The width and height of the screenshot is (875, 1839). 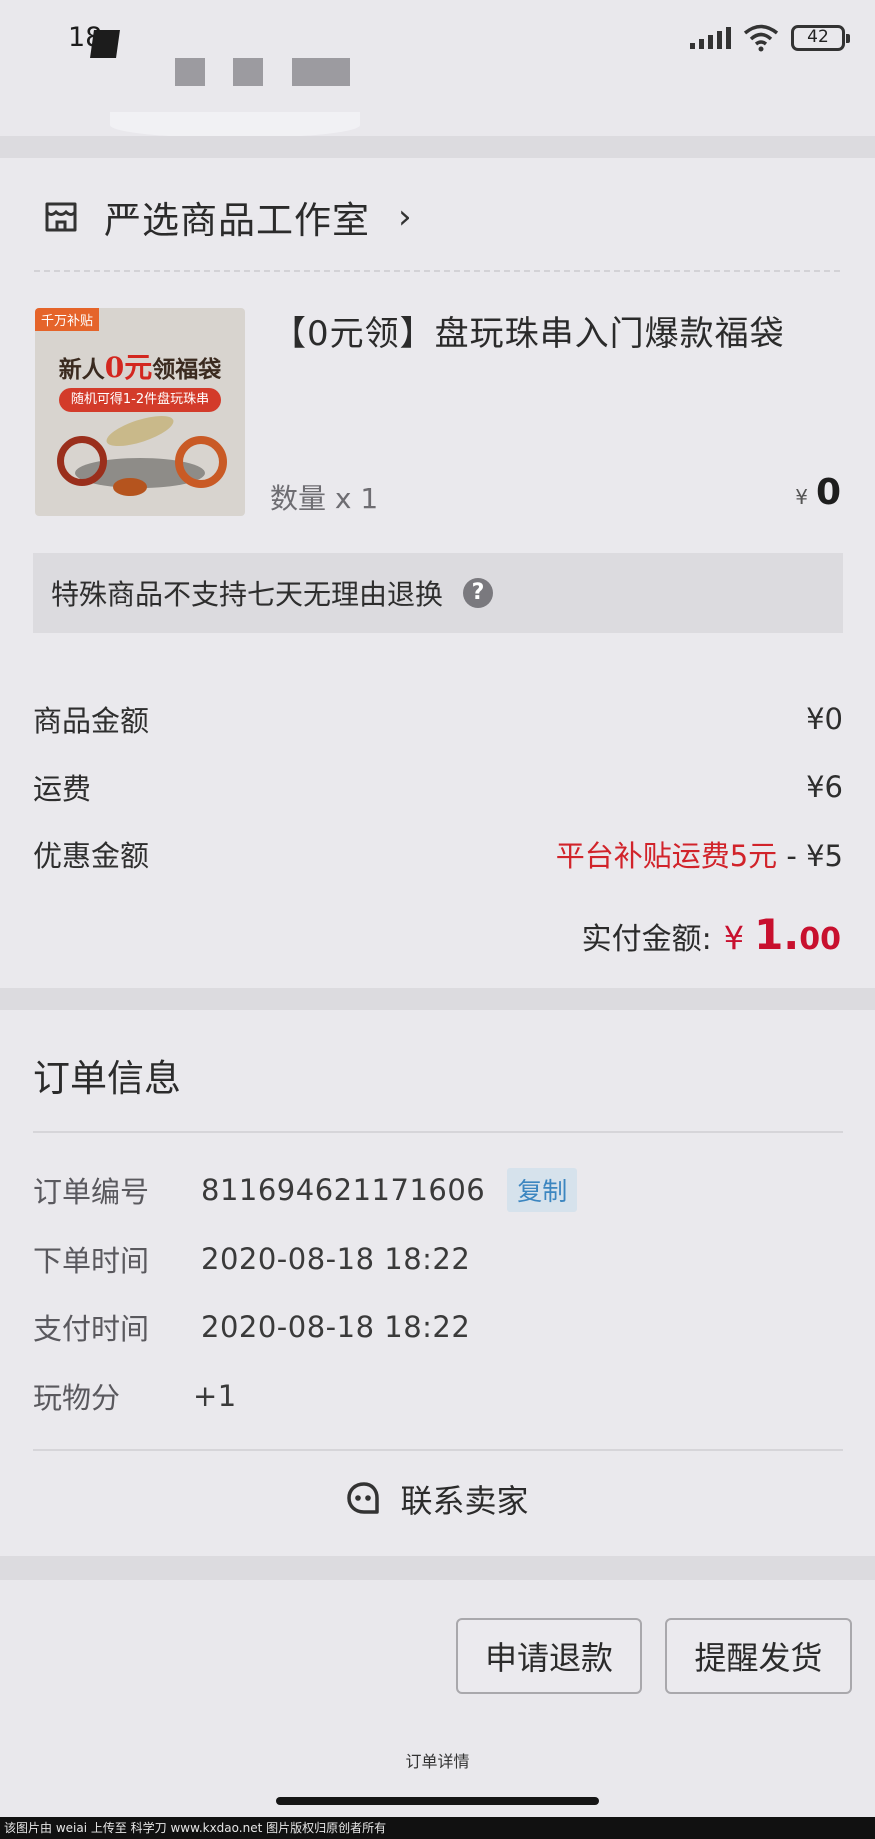 I want to click on shop-link: 严选商品工作室 ›, so click(x=227, y=217).